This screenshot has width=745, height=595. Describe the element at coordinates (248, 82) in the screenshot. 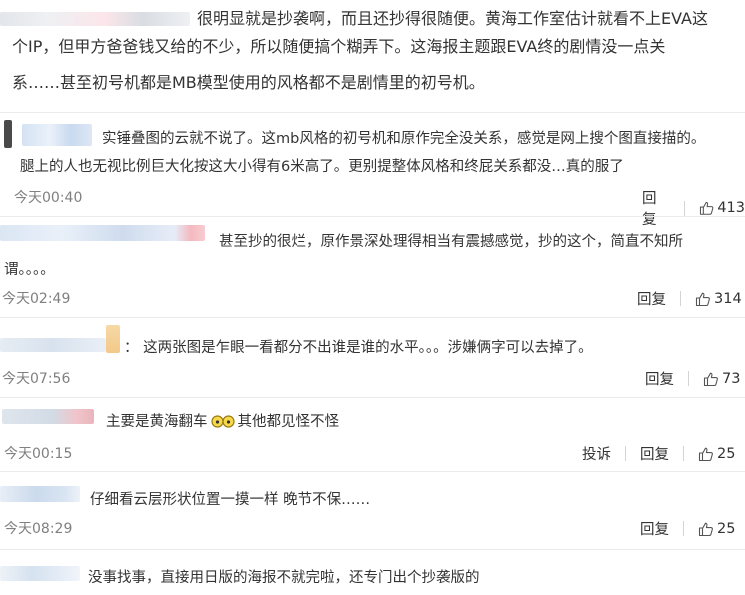

I see `top-comment-line-3: 系……甚至初号机都是MB模型使用的风格都不是剧情里的初号机。` at that location.